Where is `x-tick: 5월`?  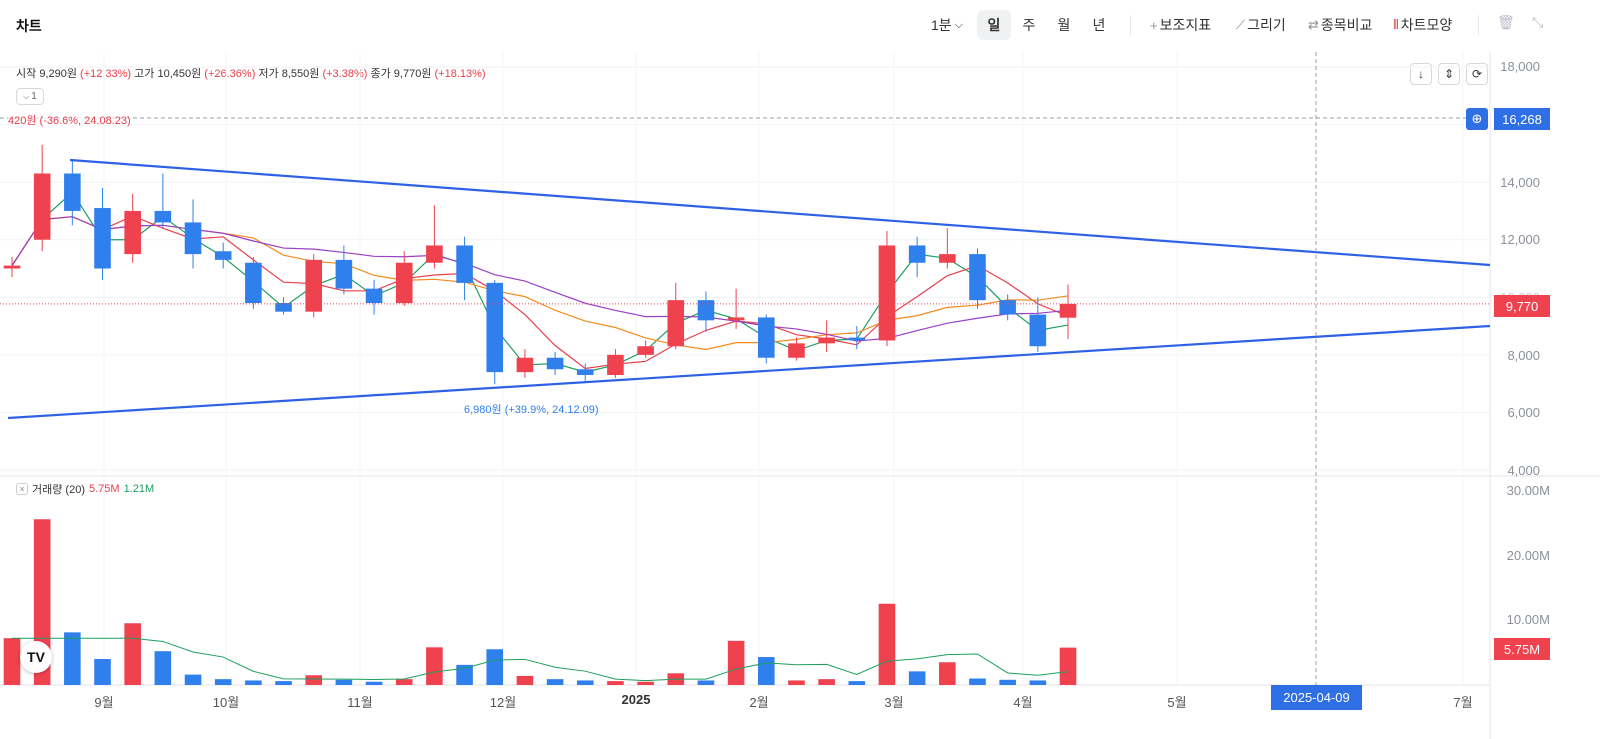 x-tick: 5월 is located at coordinates (1177, 702).